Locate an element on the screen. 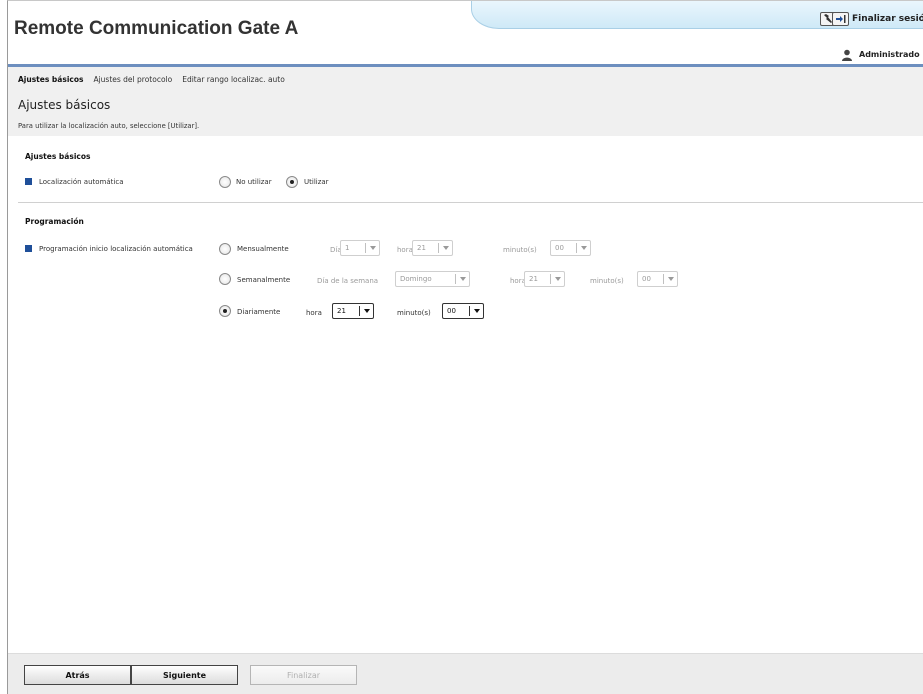  weekly-hour-select: 21 is located at coordinates (544, 279).